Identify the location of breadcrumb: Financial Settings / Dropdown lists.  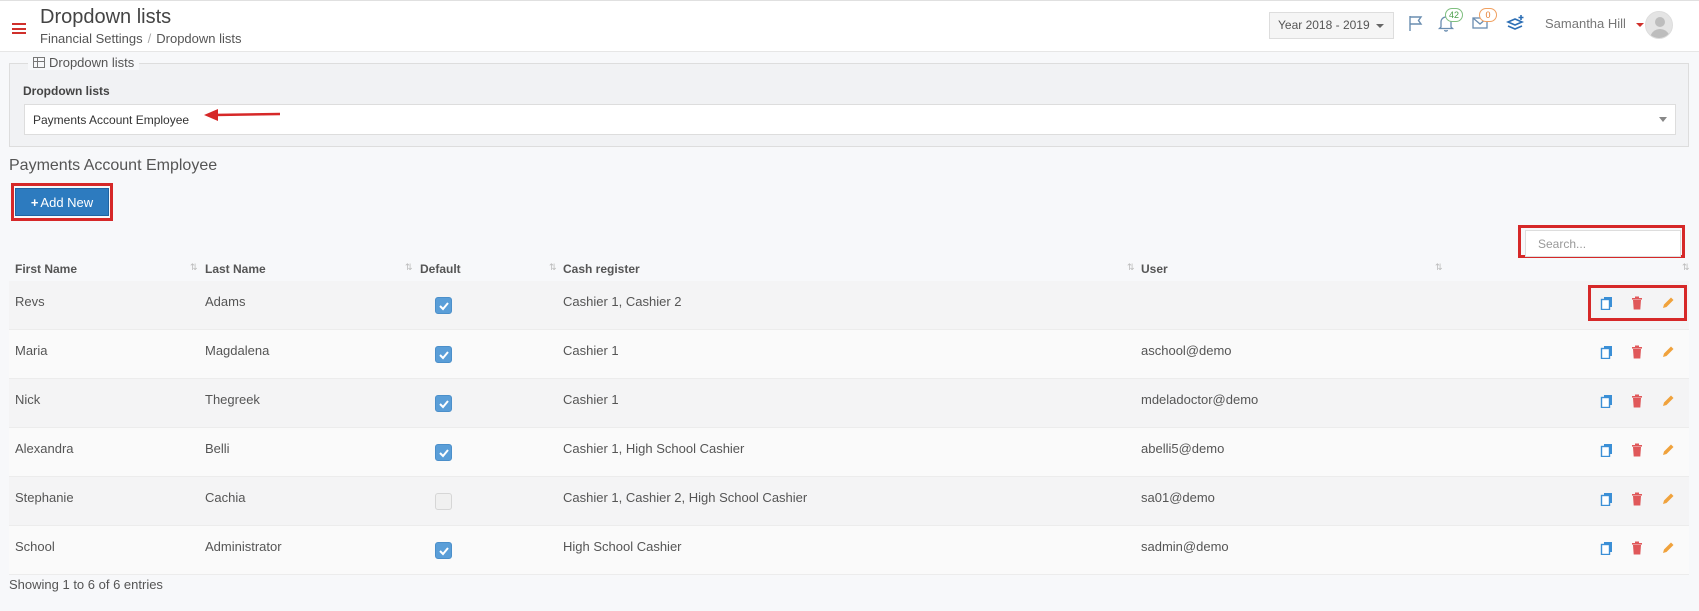
(141, 38).